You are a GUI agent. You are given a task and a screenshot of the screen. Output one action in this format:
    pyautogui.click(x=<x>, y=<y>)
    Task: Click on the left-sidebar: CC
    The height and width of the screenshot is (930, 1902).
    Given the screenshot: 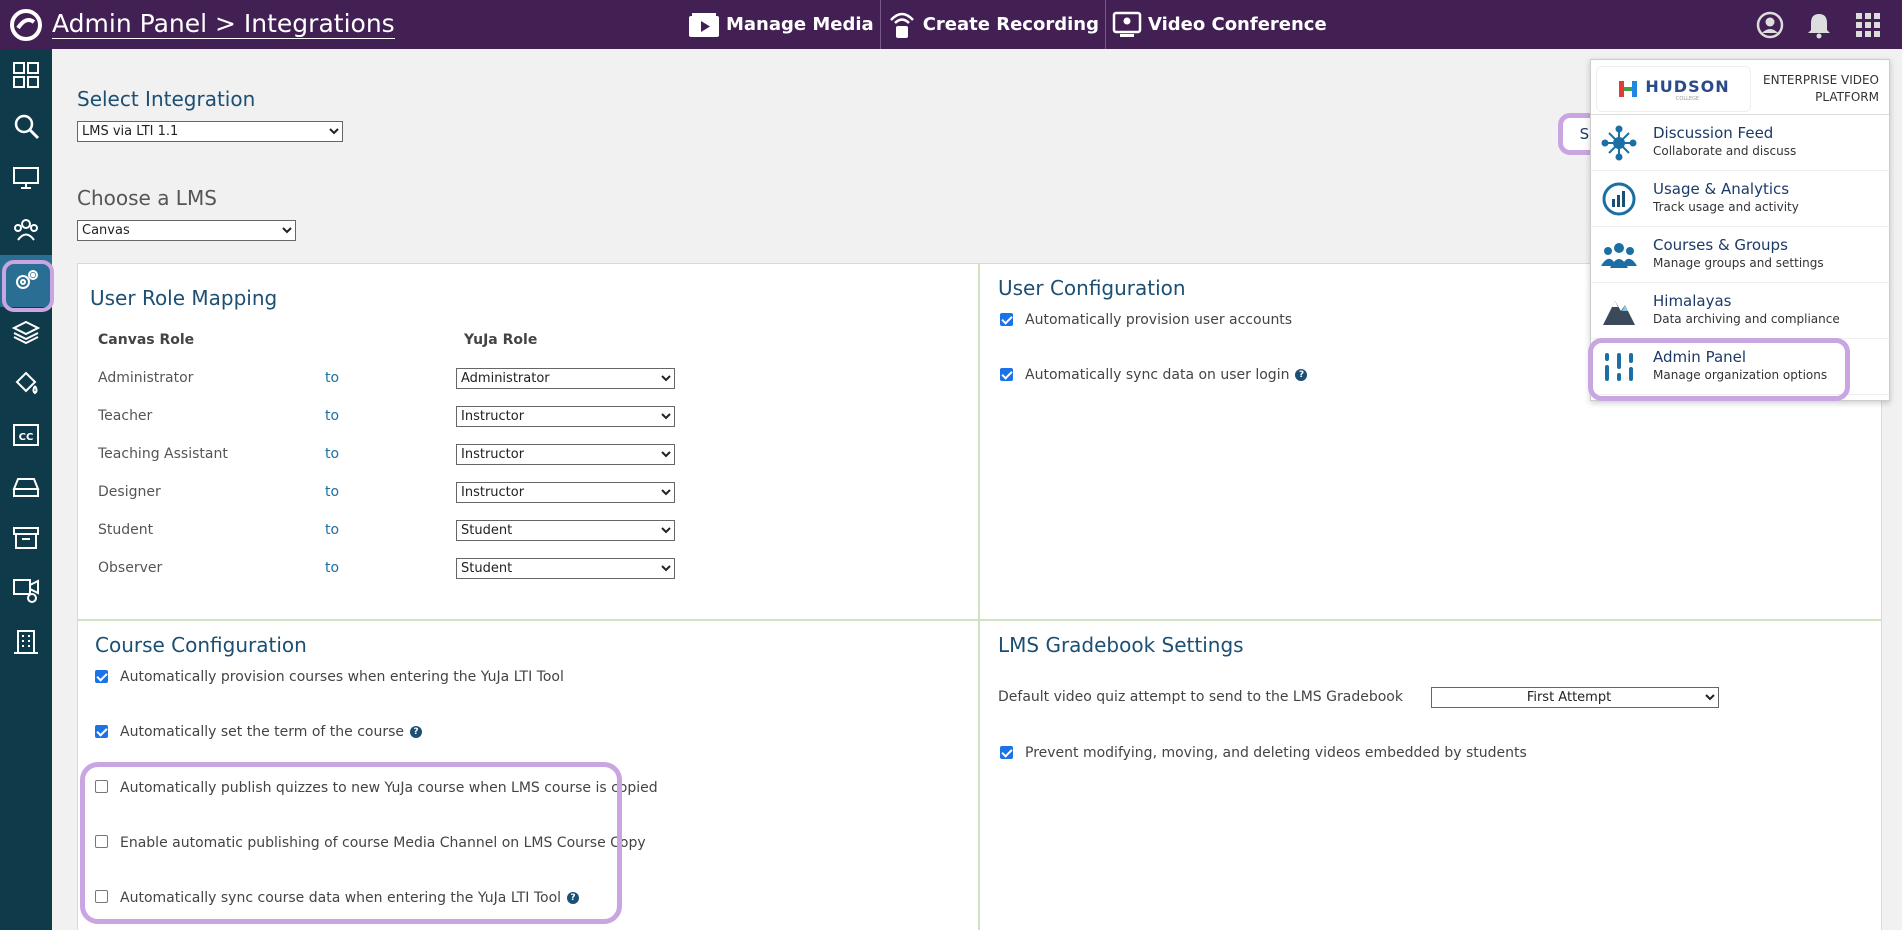 What is the action you would take?
    pyautogui.click(x=27, y=489)
    